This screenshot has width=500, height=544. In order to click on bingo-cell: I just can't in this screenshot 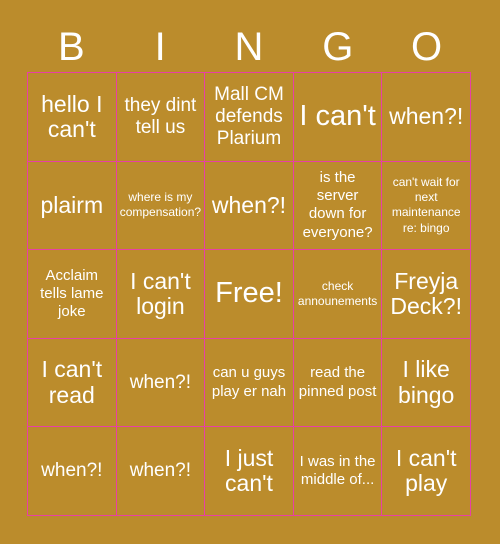, I will do `click(249, 471)`.